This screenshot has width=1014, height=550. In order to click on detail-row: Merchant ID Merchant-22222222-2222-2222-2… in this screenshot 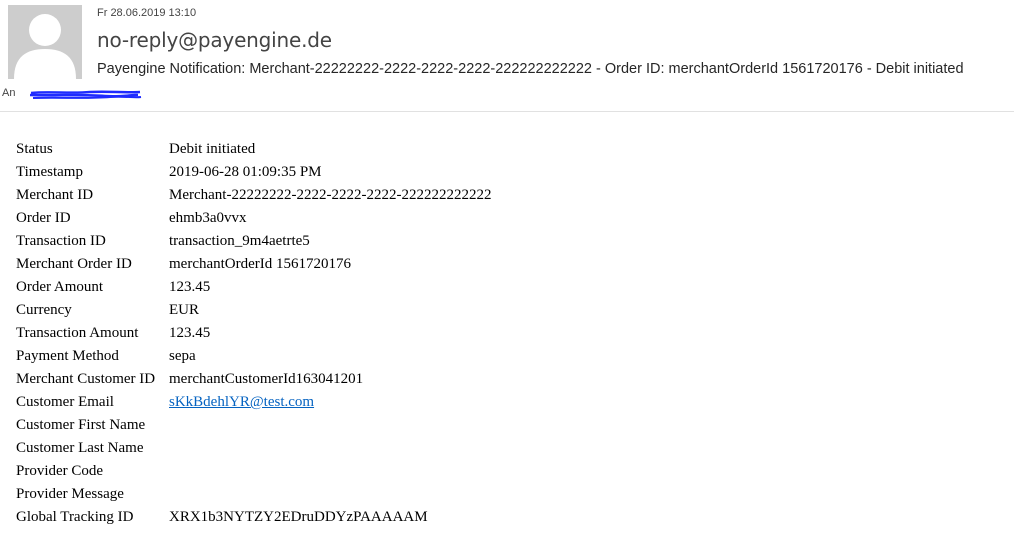, I will do `click(253, 197)`.